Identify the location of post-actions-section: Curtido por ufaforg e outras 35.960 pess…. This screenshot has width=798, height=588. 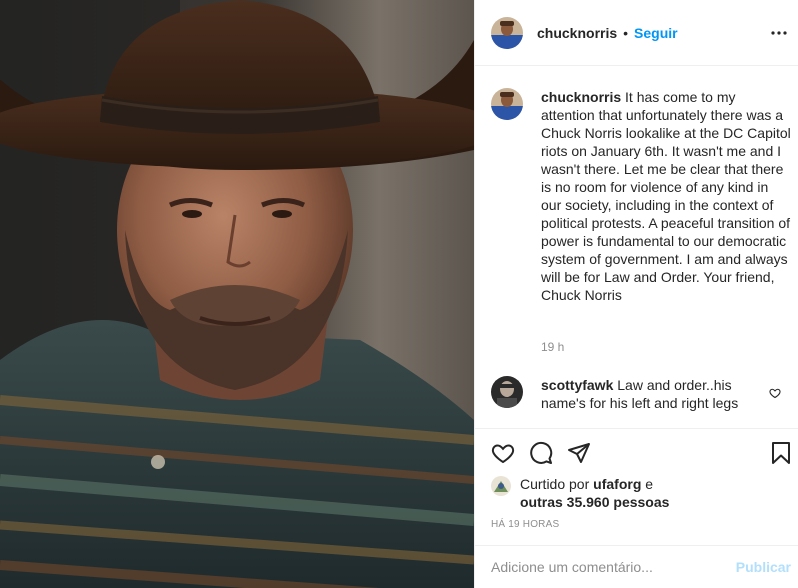
(636, 508).